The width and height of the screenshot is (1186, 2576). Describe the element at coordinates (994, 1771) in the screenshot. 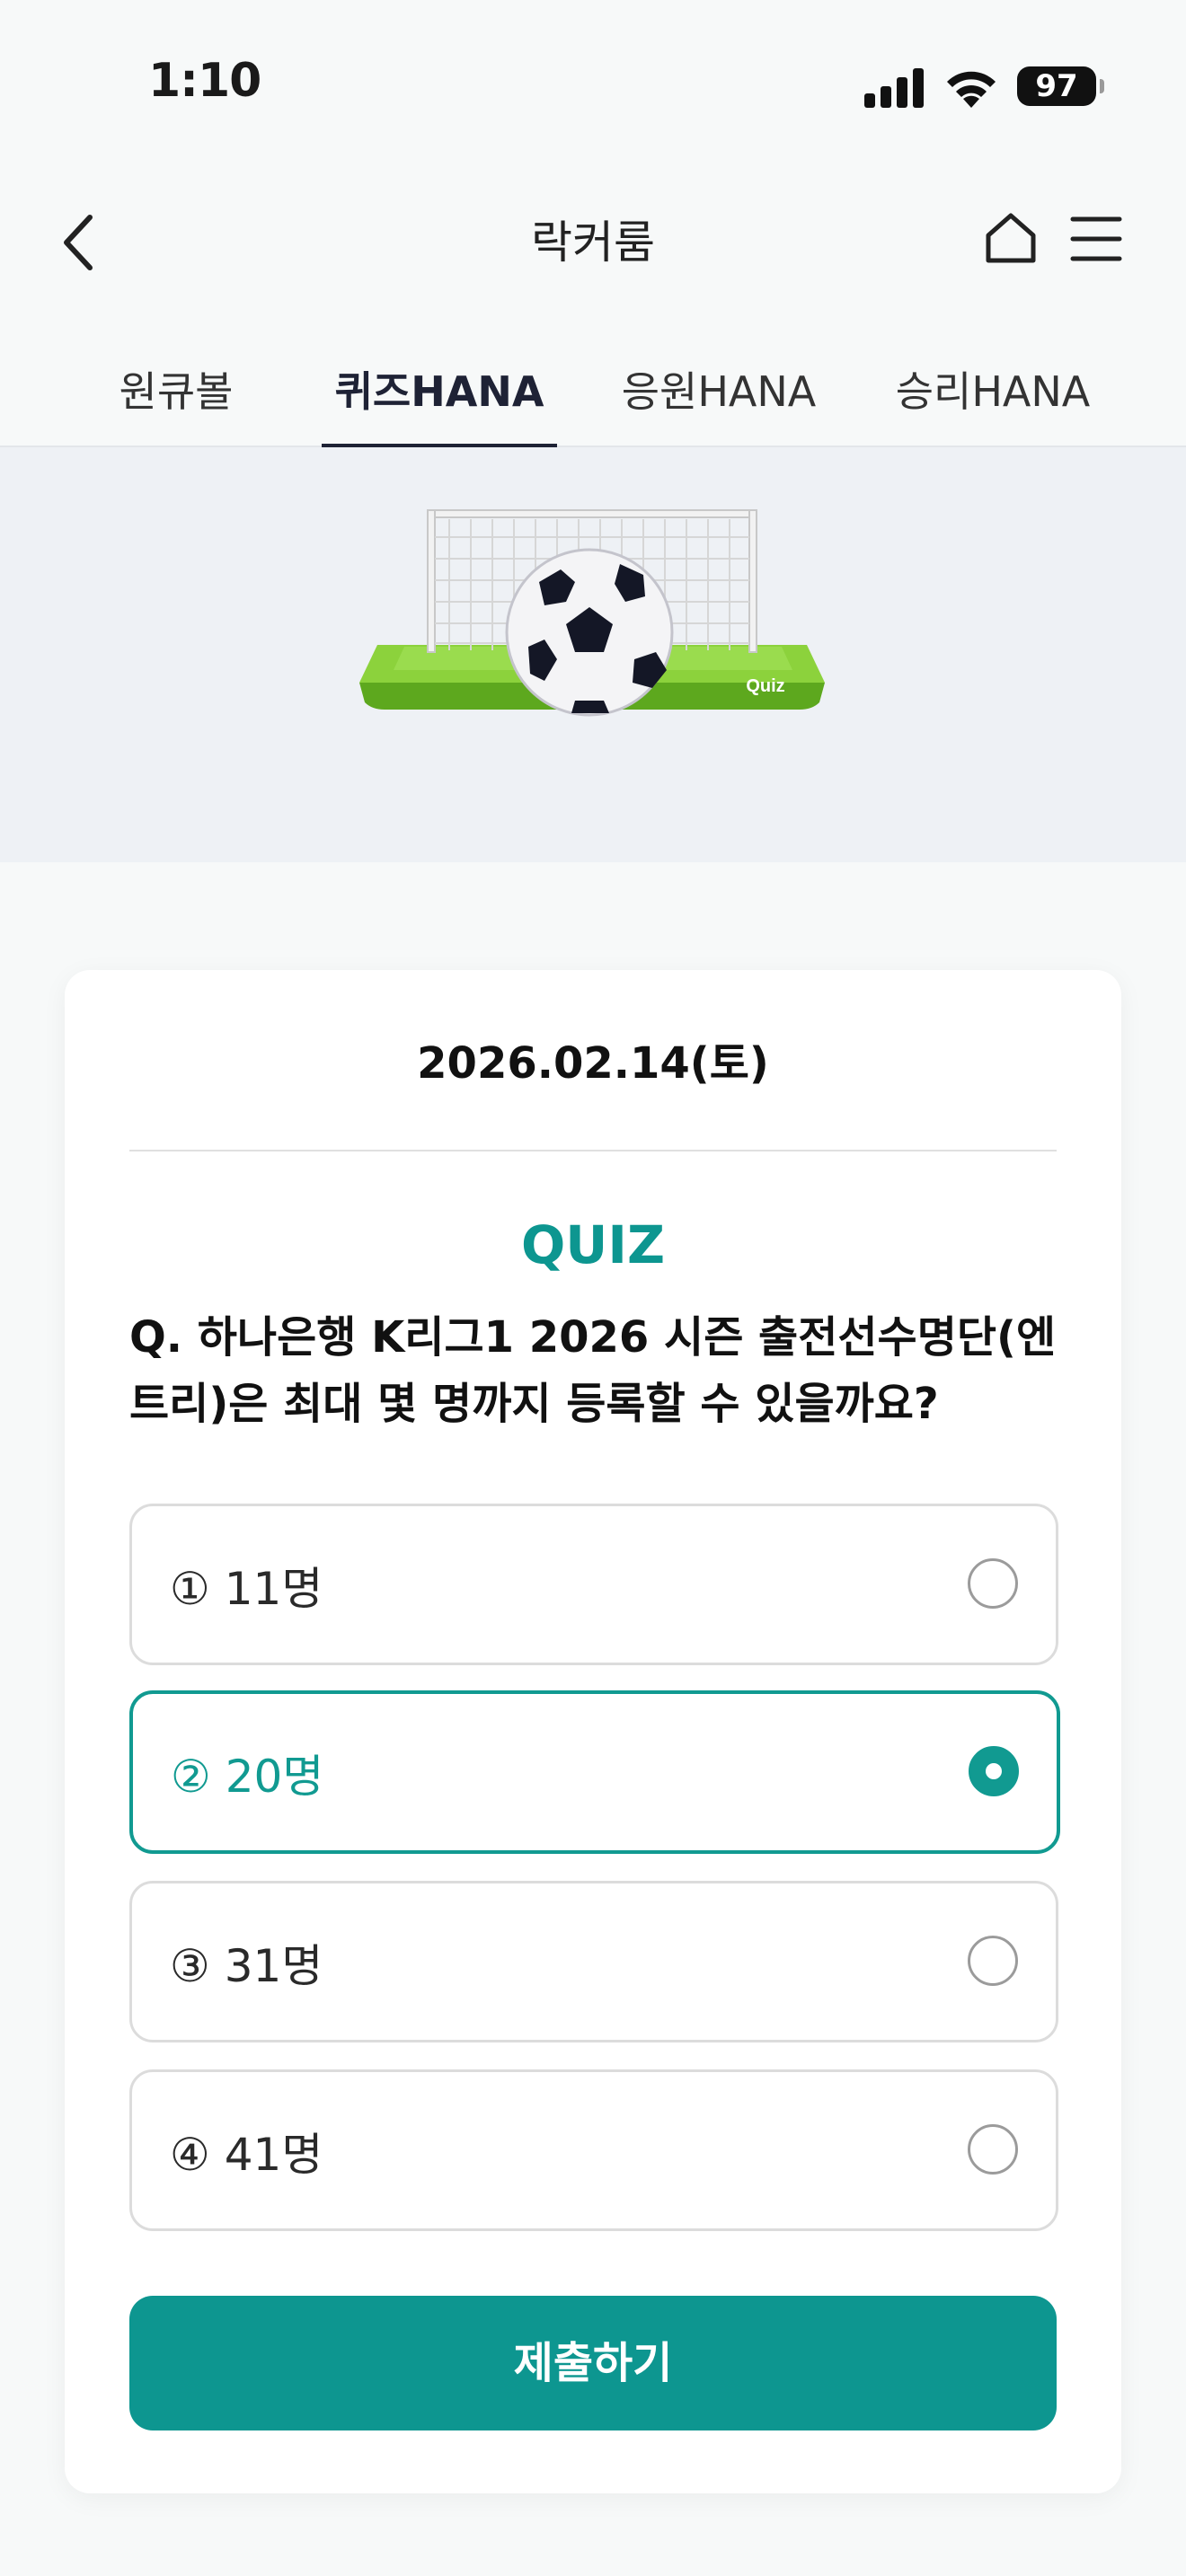

I see `radio-button-selected` at that location.